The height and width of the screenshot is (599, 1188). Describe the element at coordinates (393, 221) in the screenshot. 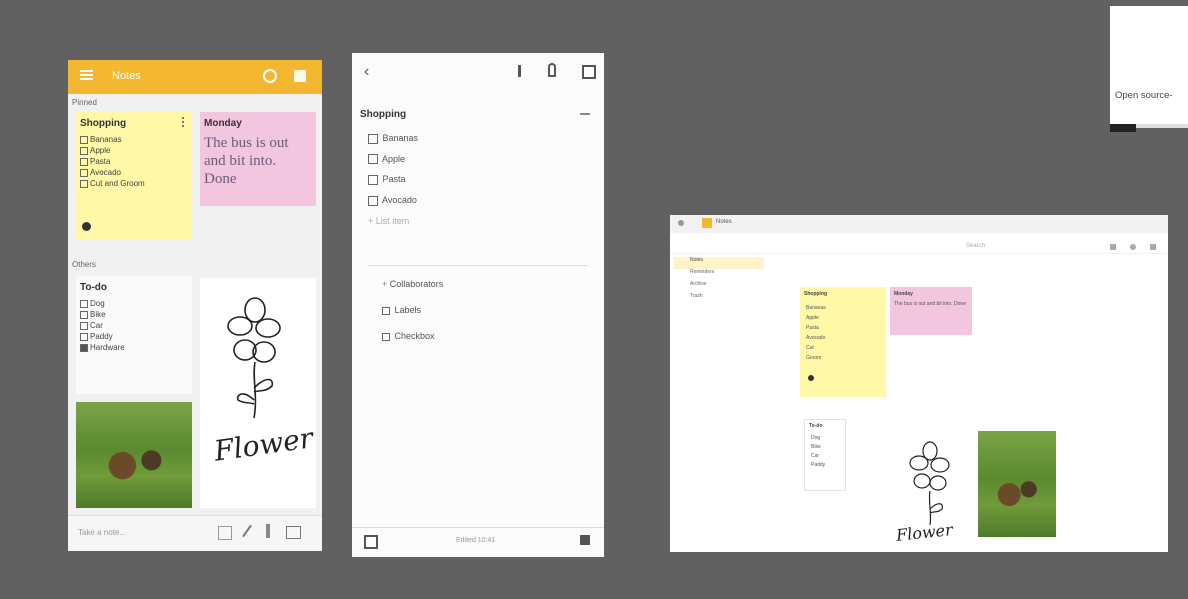

I see `add-list-item: + List item` at that location.